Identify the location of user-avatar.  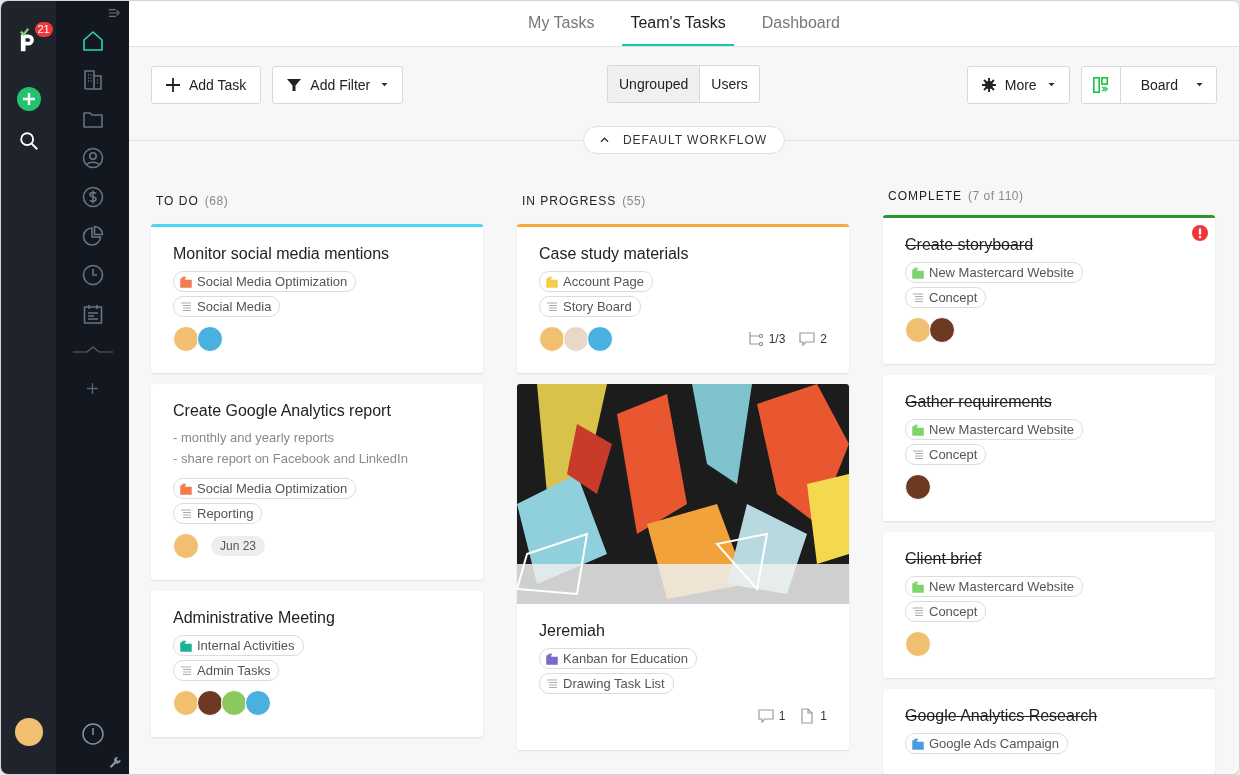
(28, 732).